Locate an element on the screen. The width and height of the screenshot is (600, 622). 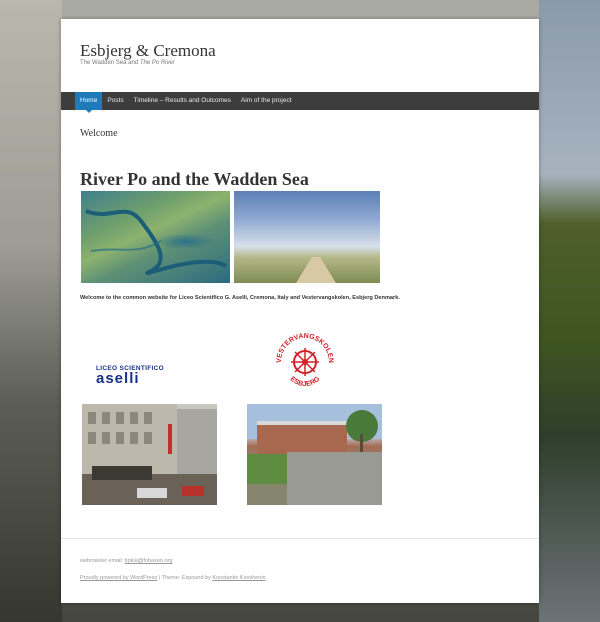
liceo-aselli-logo: LICEO SCIENTIFICO aselli is located at coordinates (142, 376).